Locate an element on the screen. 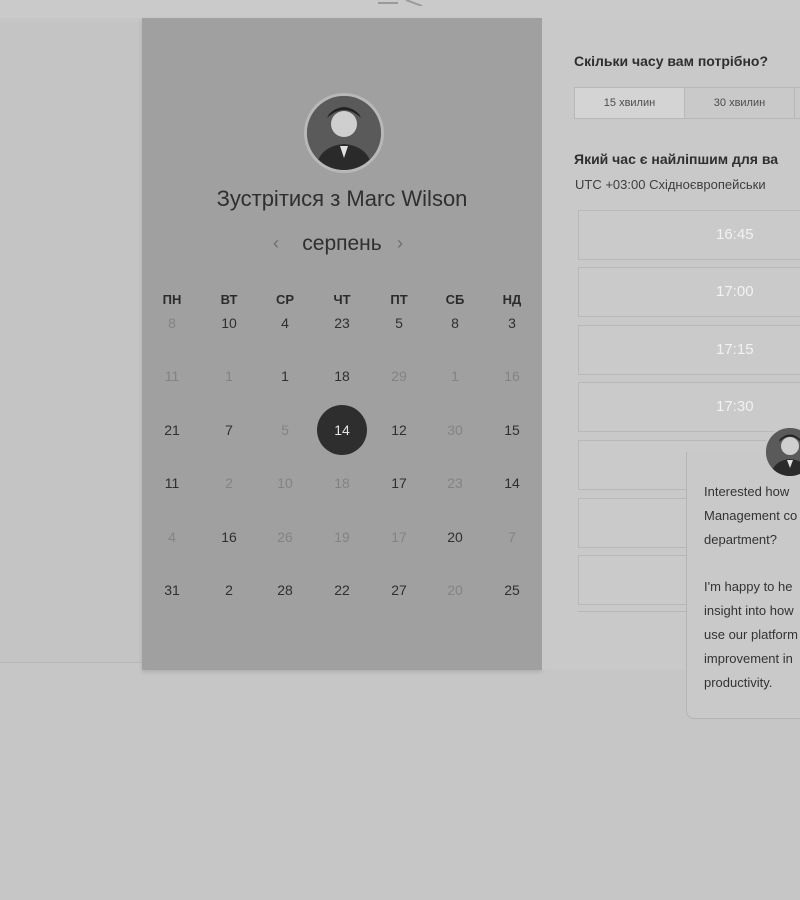 This screenshot has height=900, width=800. duration-selector: 15 хвилин 30 хвилин is located at coordinates (687, 103).